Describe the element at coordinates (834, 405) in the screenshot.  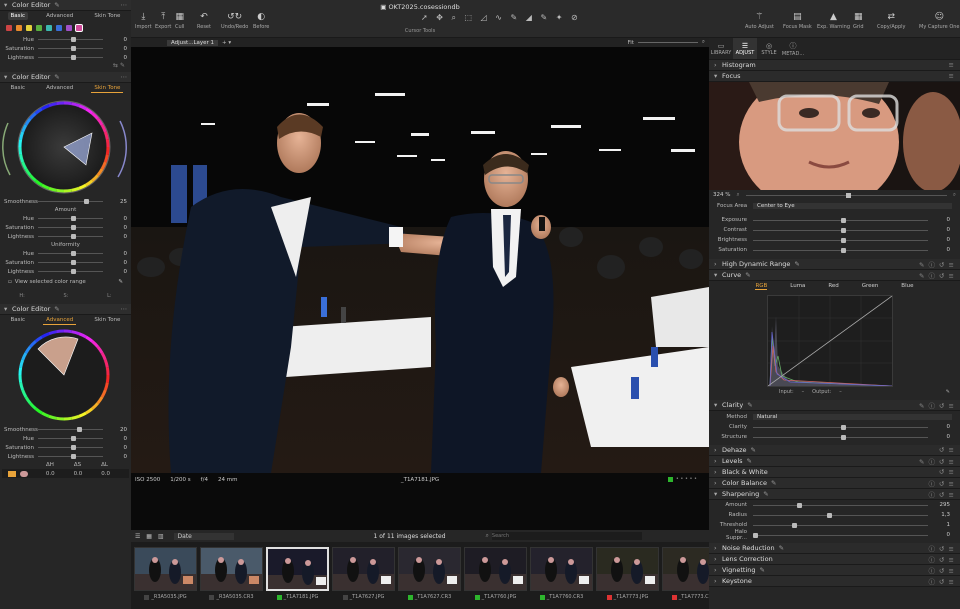
I see `clarity-section: ▾ Clarity ✎ ✎ ⓘ ↺ ≡` at that location.